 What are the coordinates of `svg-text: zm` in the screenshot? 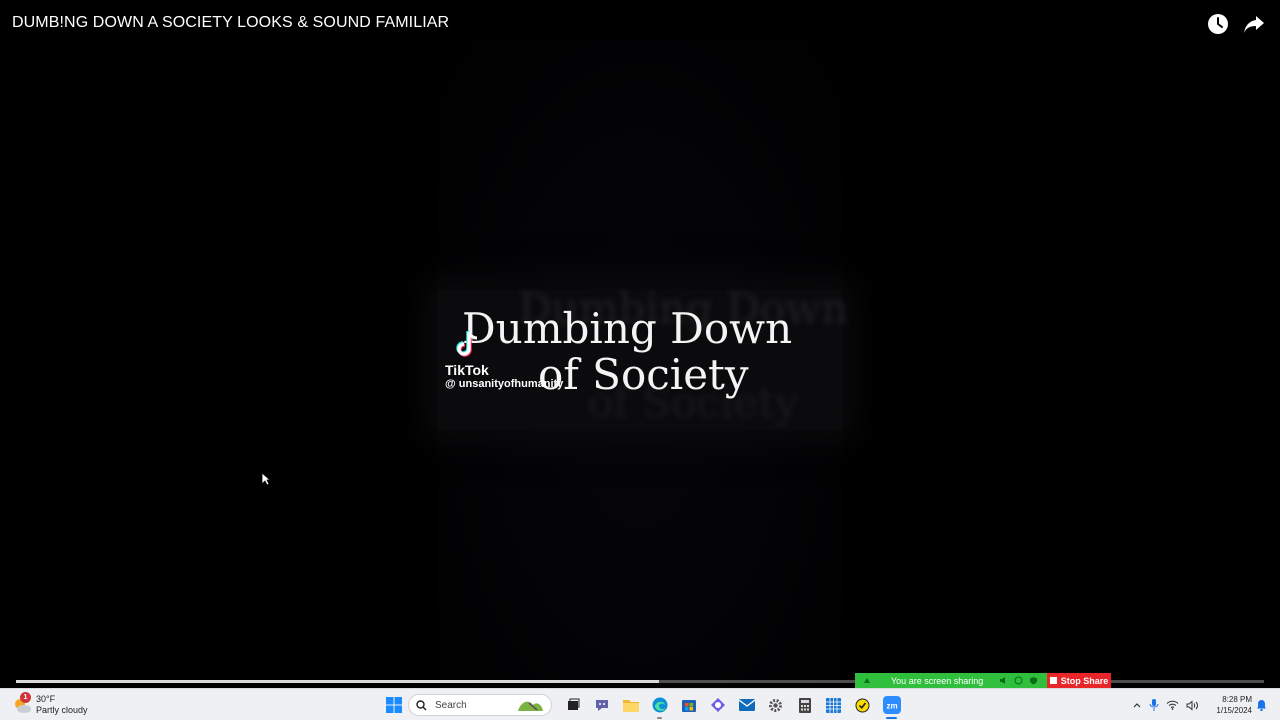 It's located at (891, 706).